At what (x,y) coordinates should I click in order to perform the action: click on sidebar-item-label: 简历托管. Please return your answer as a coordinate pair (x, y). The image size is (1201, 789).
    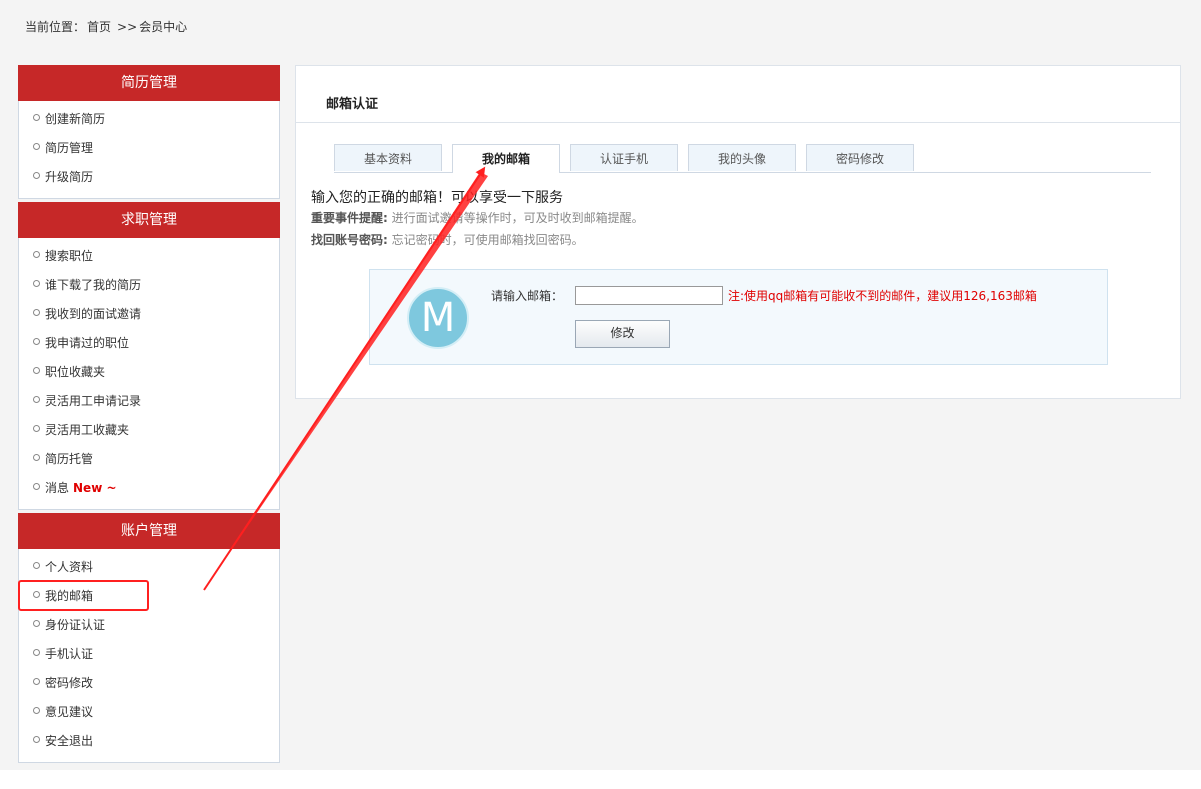
    Looking at the image, I should click on (69, 459).